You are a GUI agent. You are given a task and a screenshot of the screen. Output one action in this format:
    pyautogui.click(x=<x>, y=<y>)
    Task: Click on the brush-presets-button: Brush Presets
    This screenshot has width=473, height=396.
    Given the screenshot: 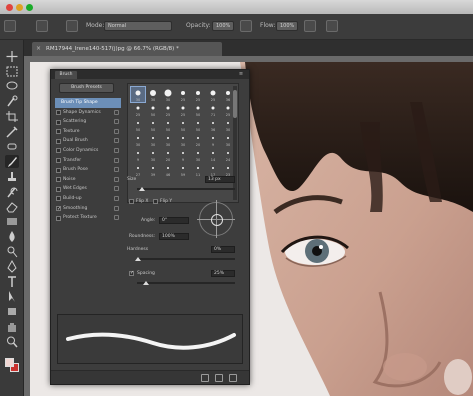 What is the action you would take?
    pyautogui.click(x=86, y=88)
    